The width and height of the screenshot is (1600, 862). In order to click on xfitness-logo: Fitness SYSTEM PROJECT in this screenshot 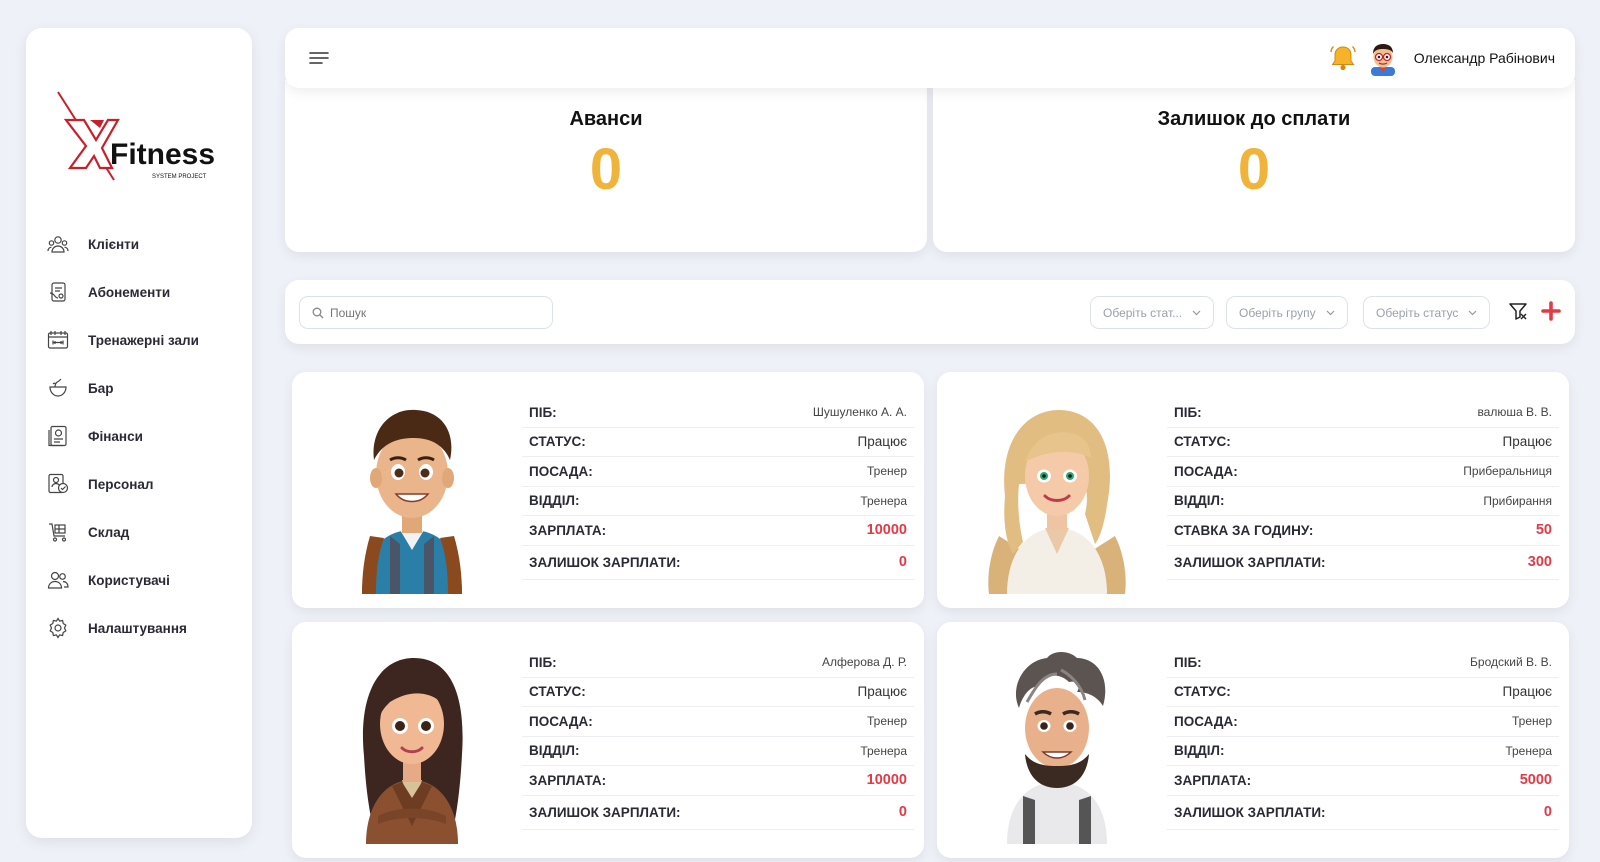, I will do `click(145, 136)`.